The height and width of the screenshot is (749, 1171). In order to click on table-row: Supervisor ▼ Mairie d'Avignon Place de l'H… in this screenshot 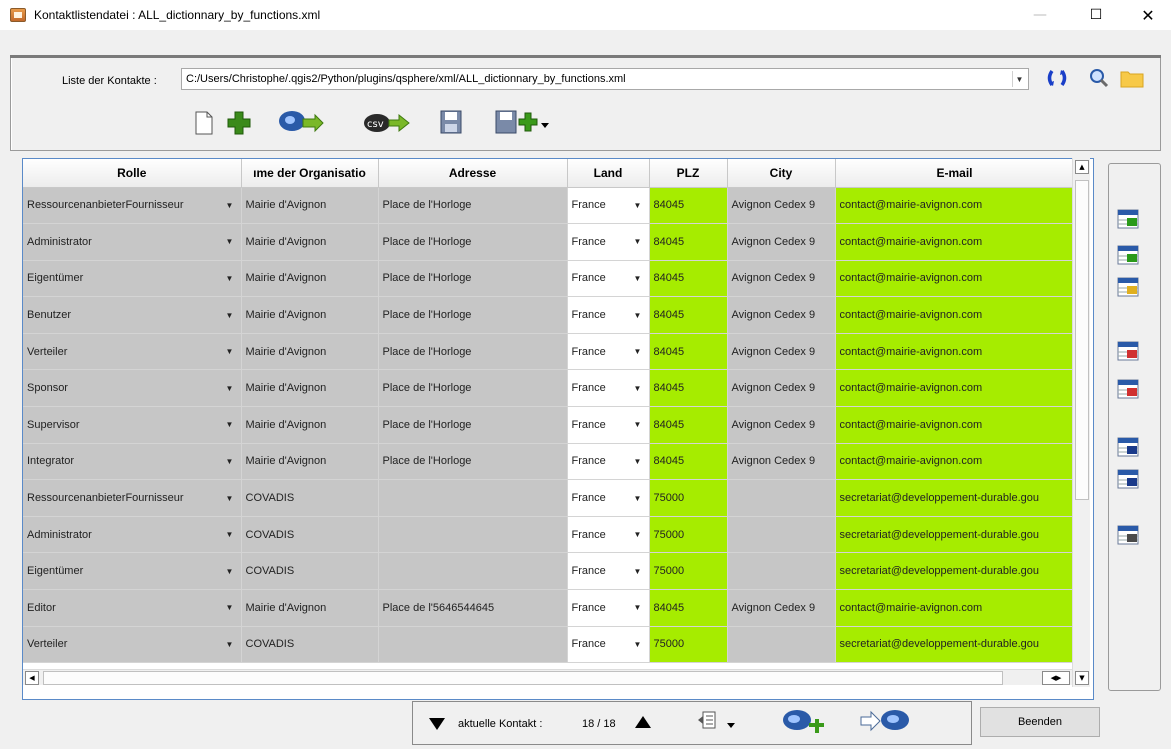, I will do `click(549, 425)`.